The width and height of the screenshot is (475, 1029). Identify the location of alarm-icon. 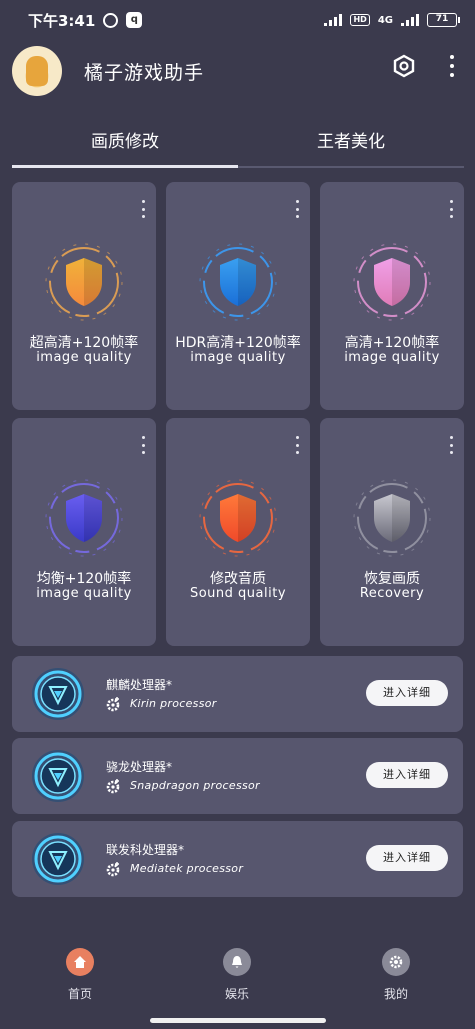
(111, 20).